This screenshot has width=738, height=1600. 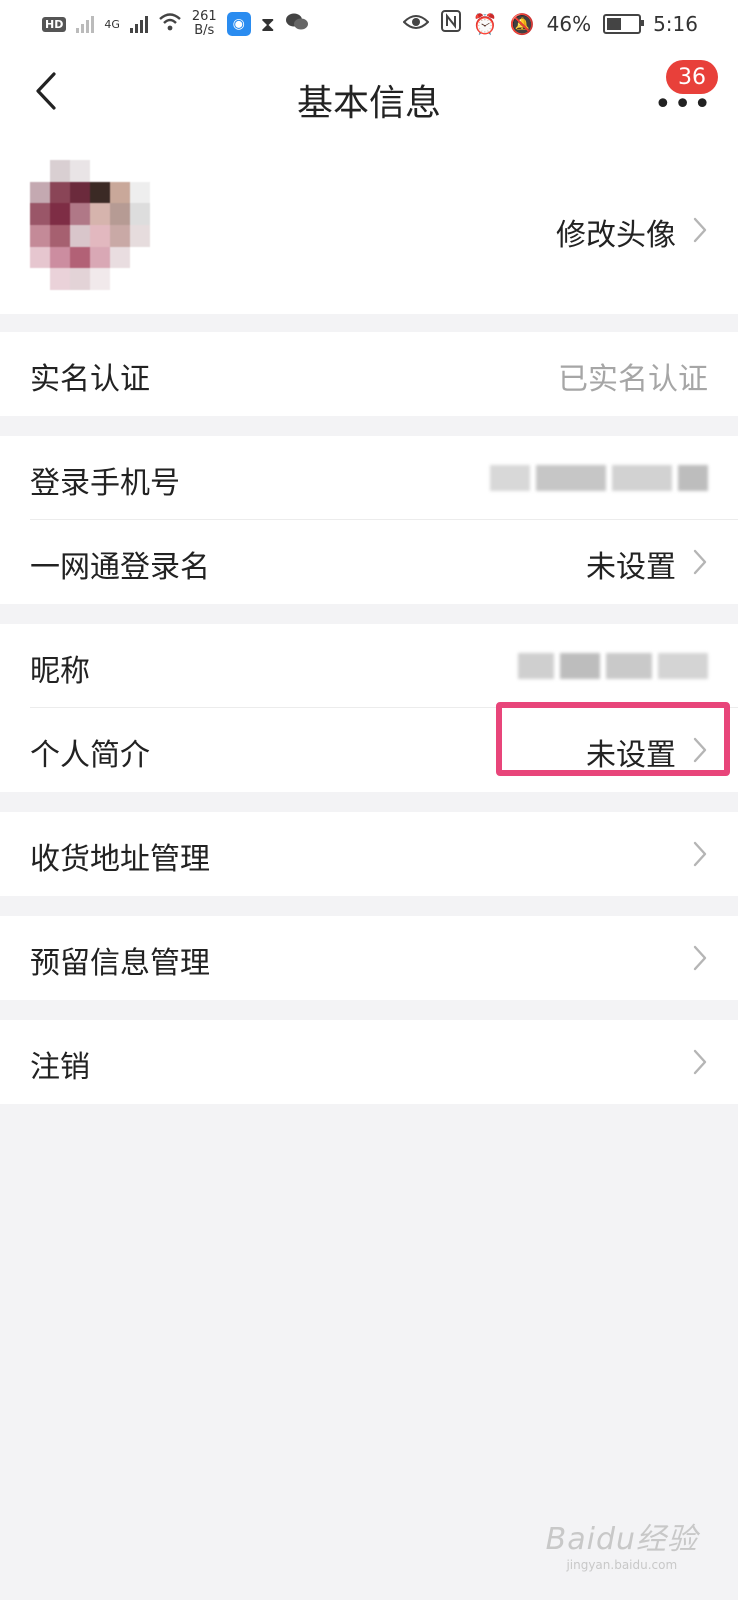 I want to click on address-section: 收货地址管理, so click(x=369, y=854).